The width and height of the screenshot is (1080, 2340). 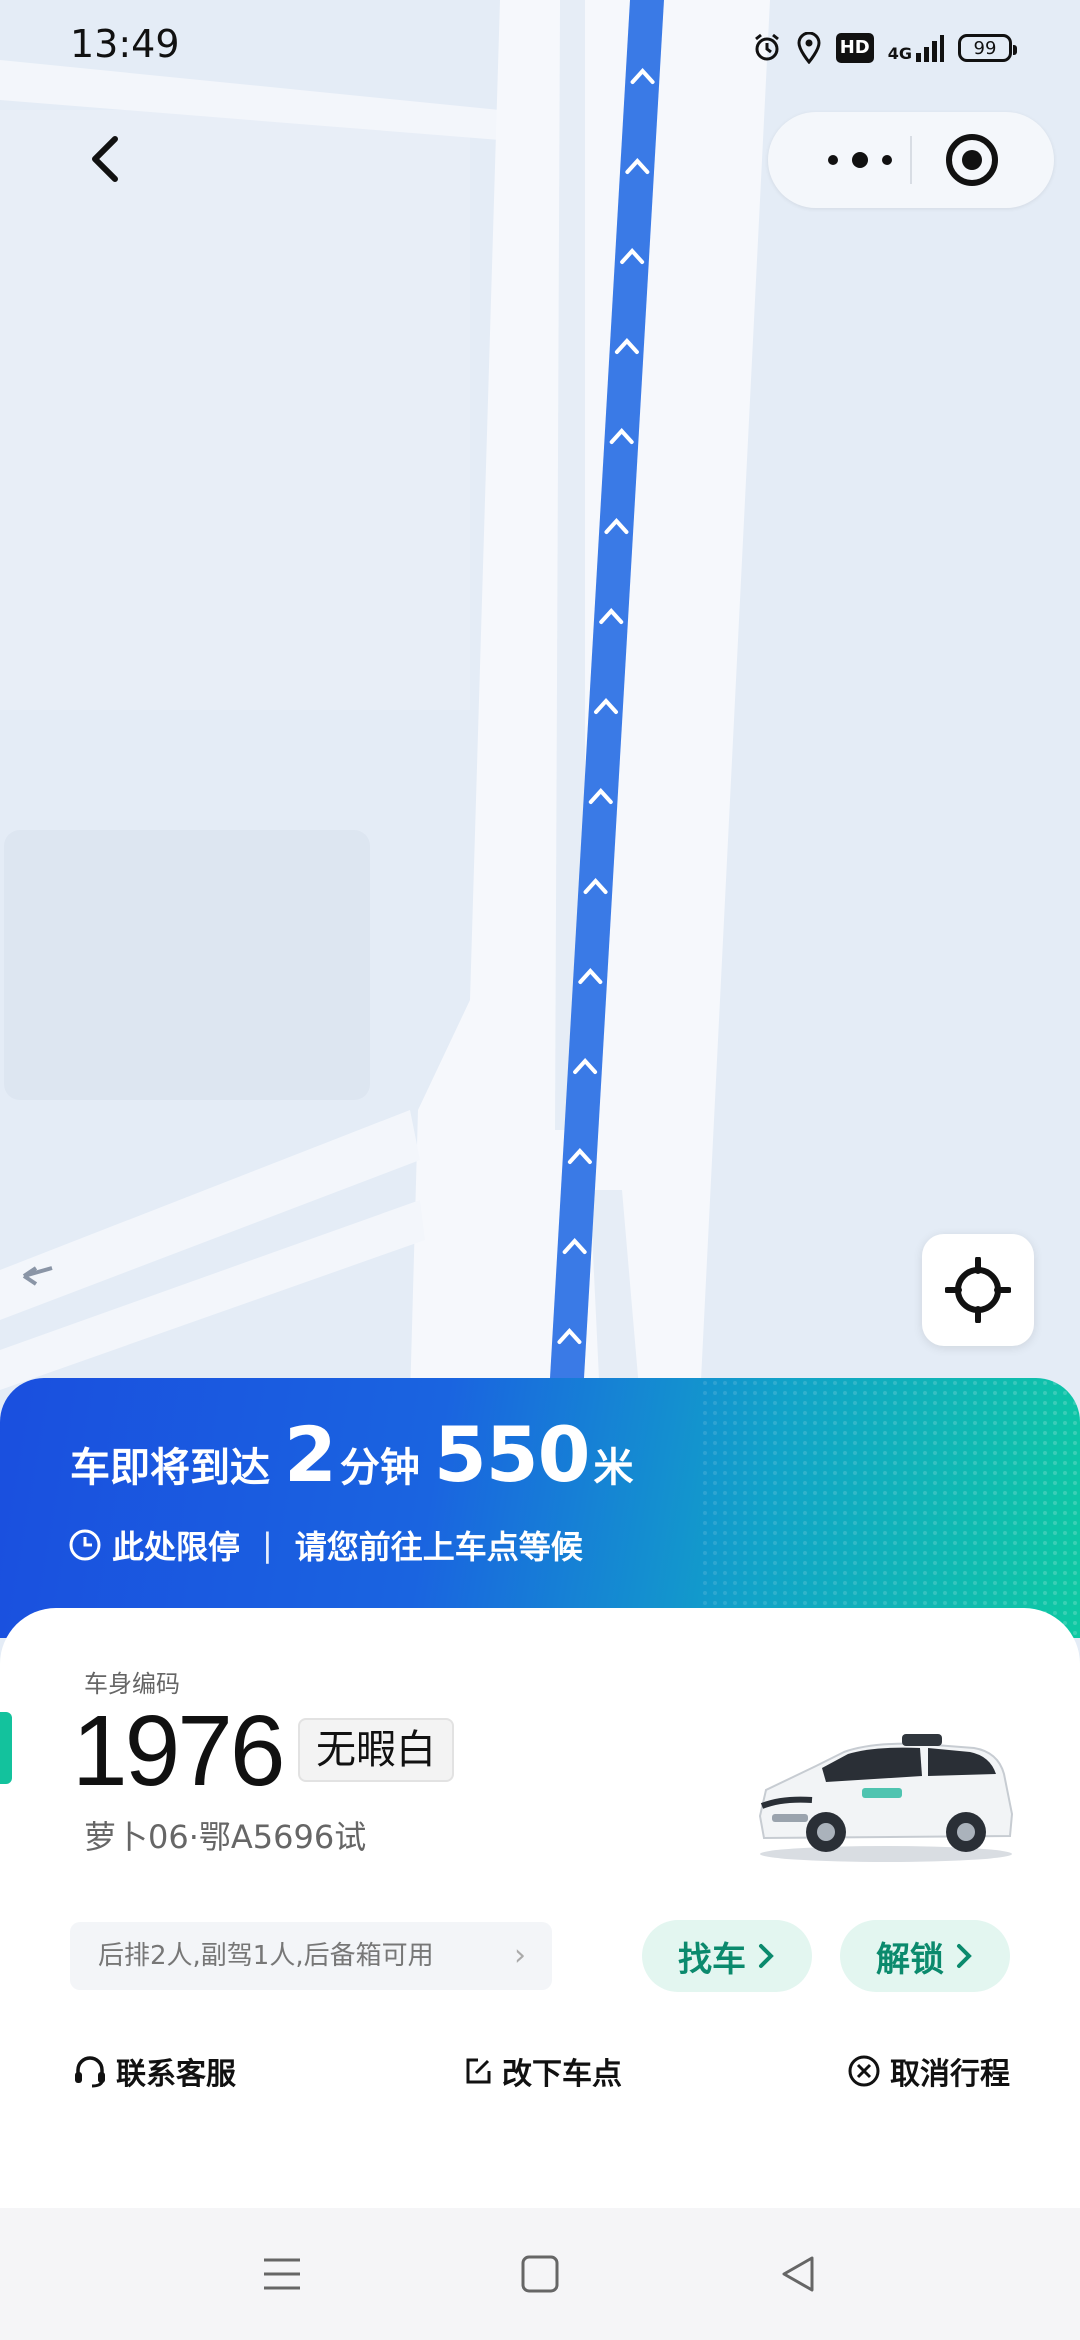 What do you see at coordinates (899, 53) in the screenshot?
I see `network-type-label: 4G` at bounding box center [899, 53].